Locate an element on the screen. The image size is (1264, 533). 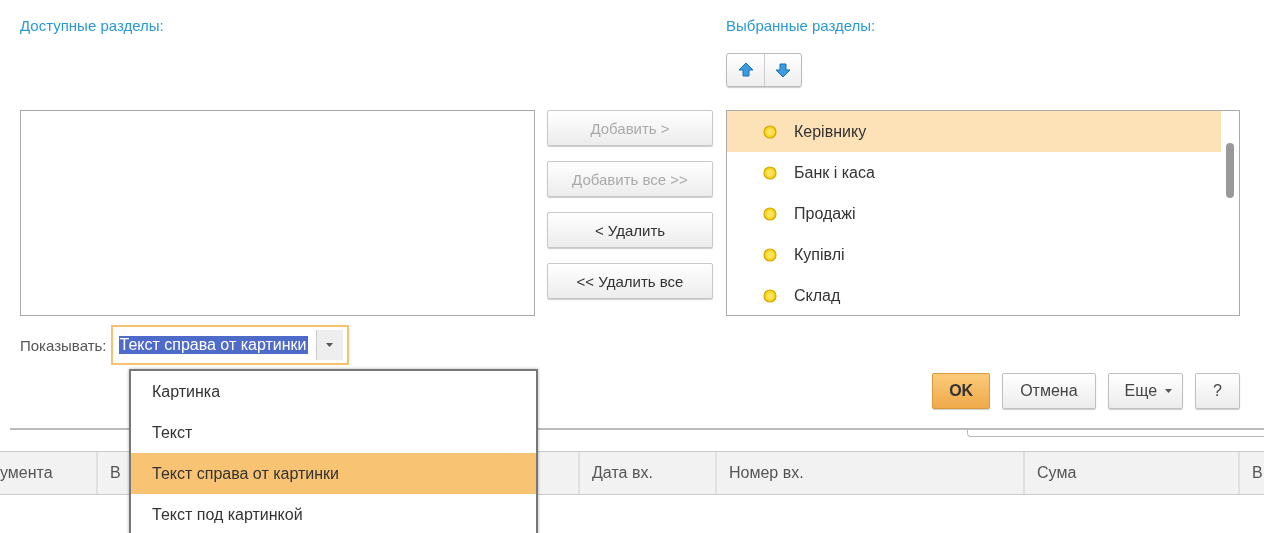
column-header: Номер вх. is located at coordinates (871, 473).